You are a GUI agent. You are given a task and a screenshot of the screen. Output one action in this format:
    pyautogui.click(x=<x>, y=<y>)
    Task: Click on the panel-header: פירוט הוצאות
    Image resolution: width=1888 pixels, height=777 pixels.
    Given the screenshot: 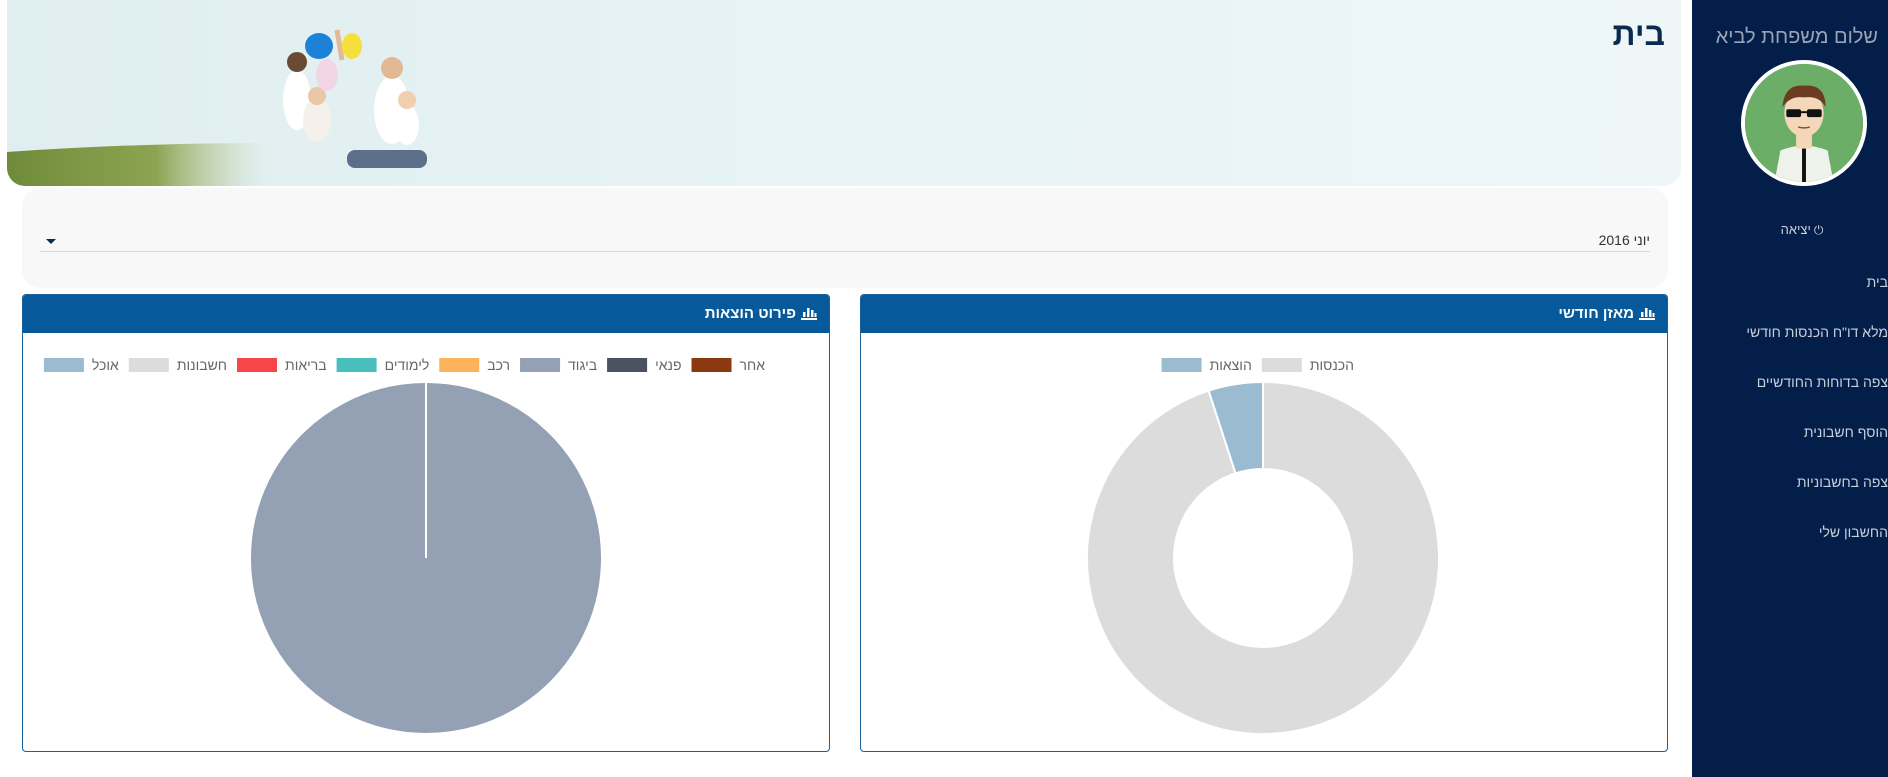 What is the action you would take?
    pyautogui.click(x=426, y=314)
    